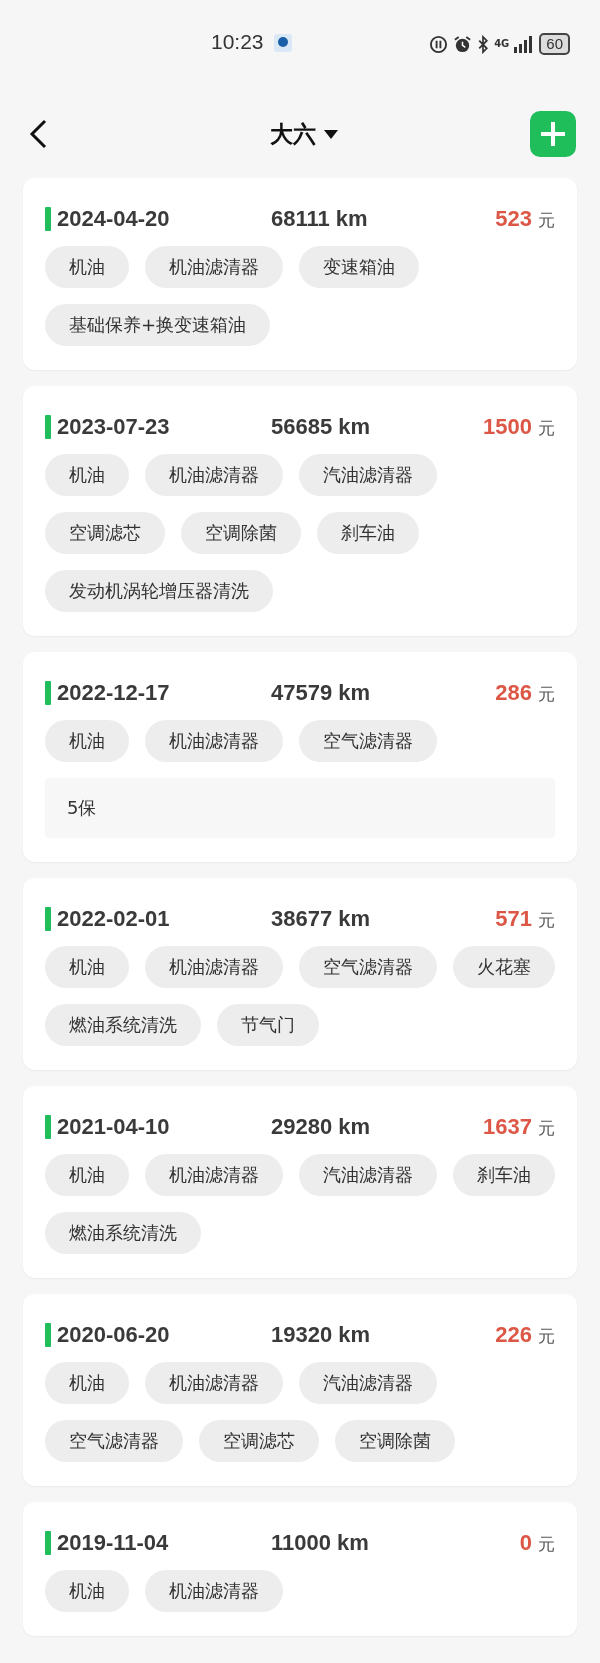  What do you see at coordinates (38, 134) in the screenshot?
I see `back-button` at bounding box center [38, 134].